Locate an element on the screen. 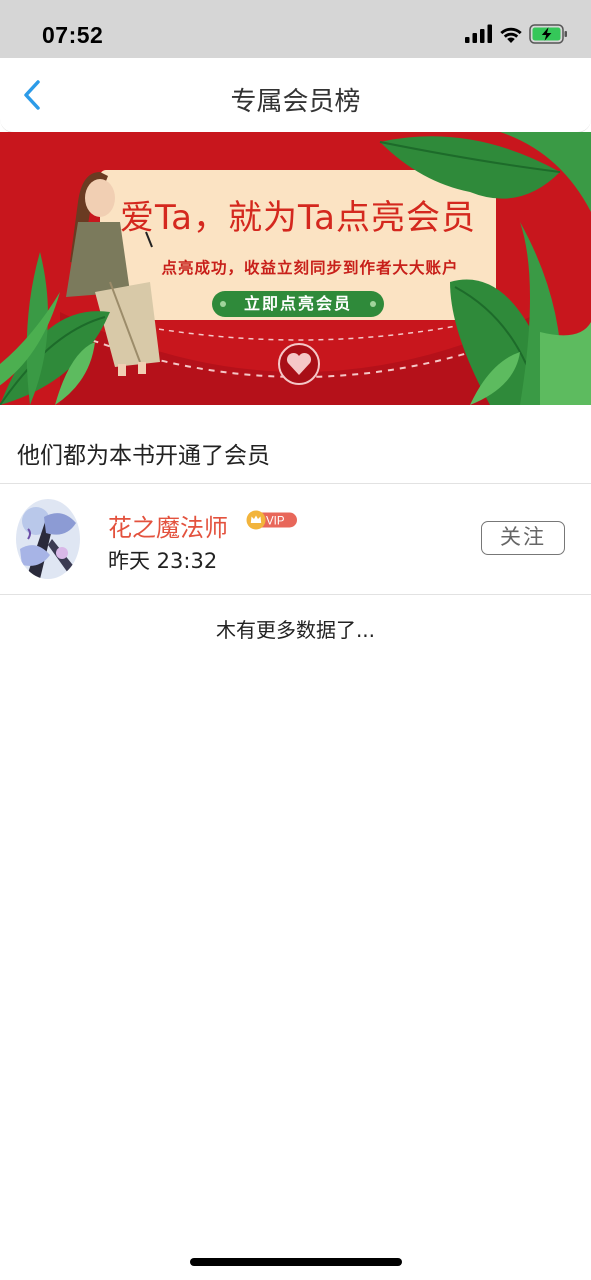 The width and height of the screenshot is (591, 1280). signal-icon is located at coordinates (478, 33).